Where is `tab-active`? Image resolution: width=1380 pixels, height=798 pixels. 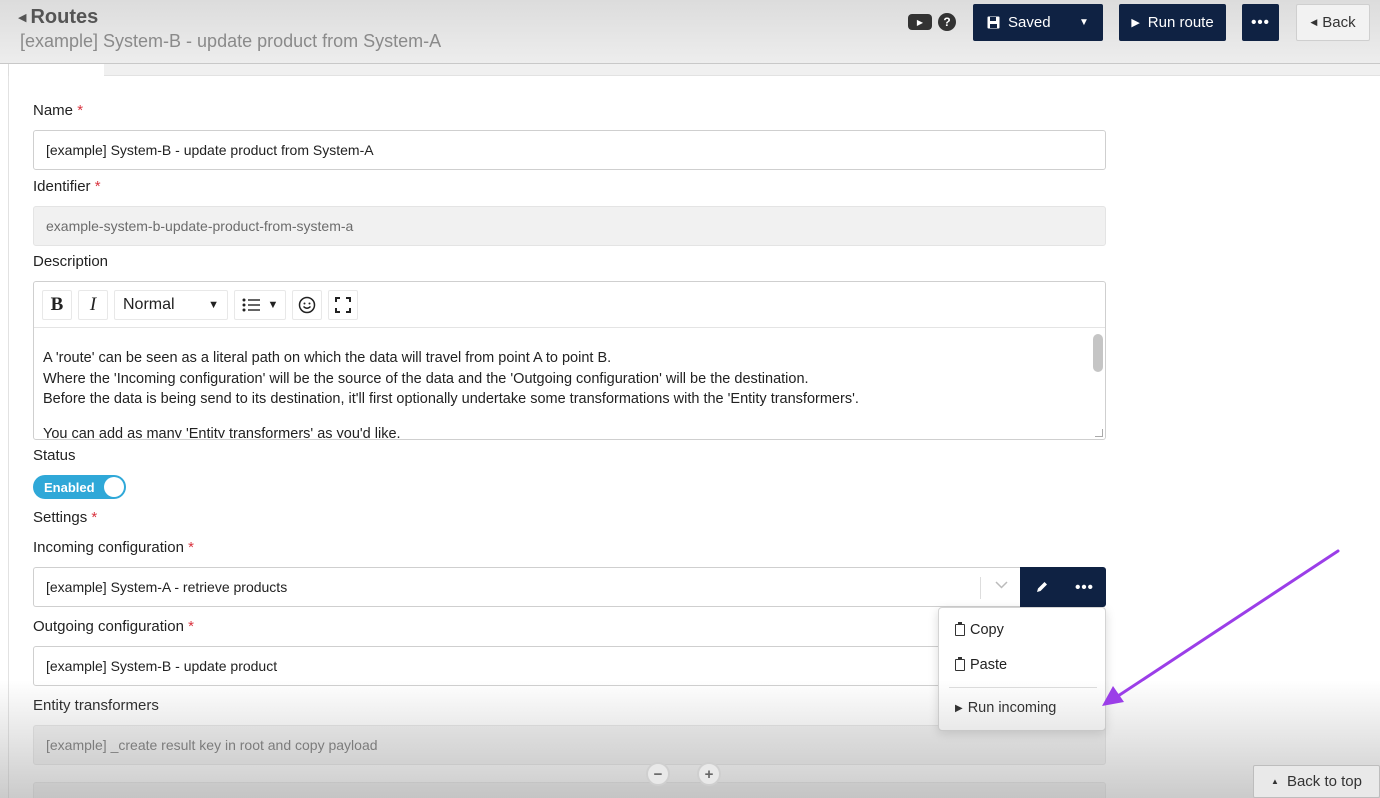
tab-active is located at coordinates (56, 70).